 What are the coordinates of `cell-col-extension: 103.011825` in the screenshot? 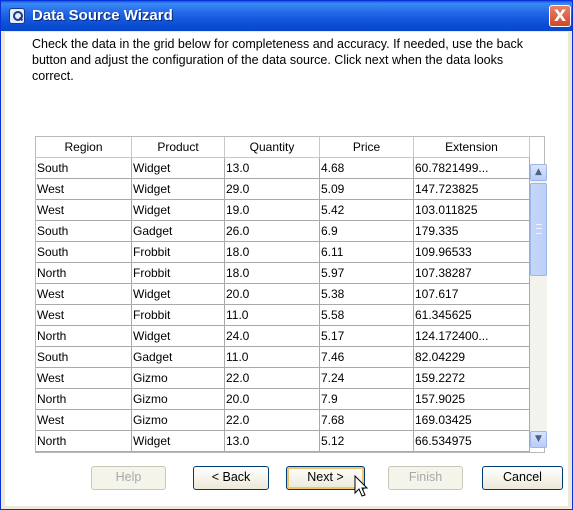 It's located at (472, 210).